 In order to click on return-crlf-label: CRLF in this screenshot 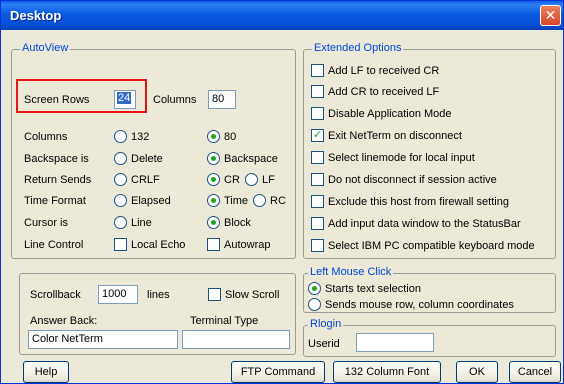, I will do `click(145, 180)`.